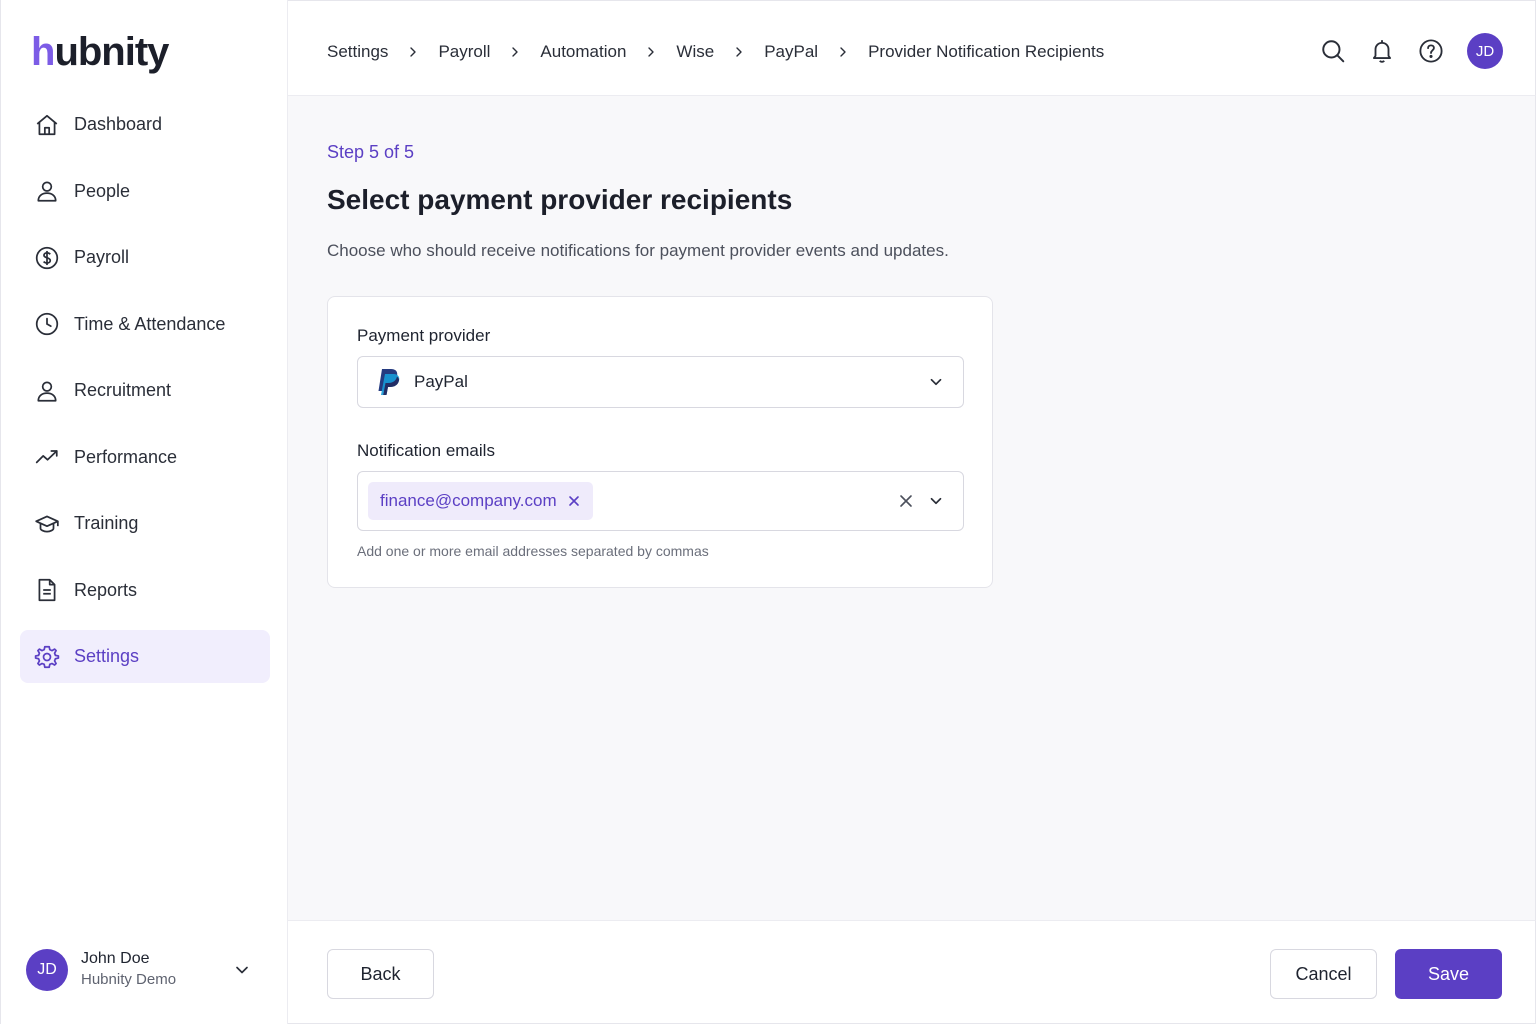 This screenshot has width=1536, height=1024. I want to click on payment-provider-label: Payment provider, so click(424, 335).